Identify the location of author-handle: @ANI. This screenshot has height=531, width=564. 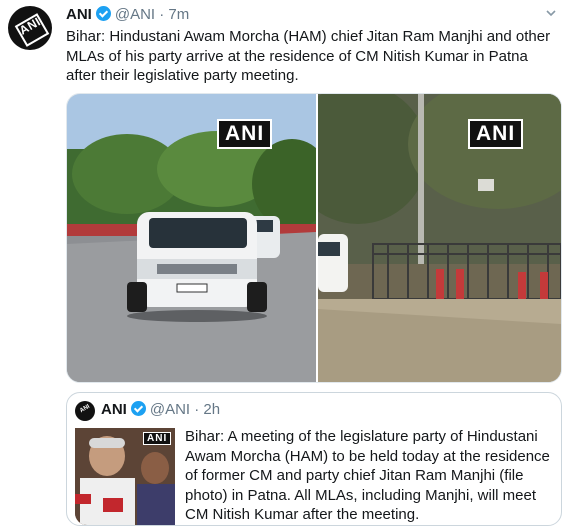
(135, 14).